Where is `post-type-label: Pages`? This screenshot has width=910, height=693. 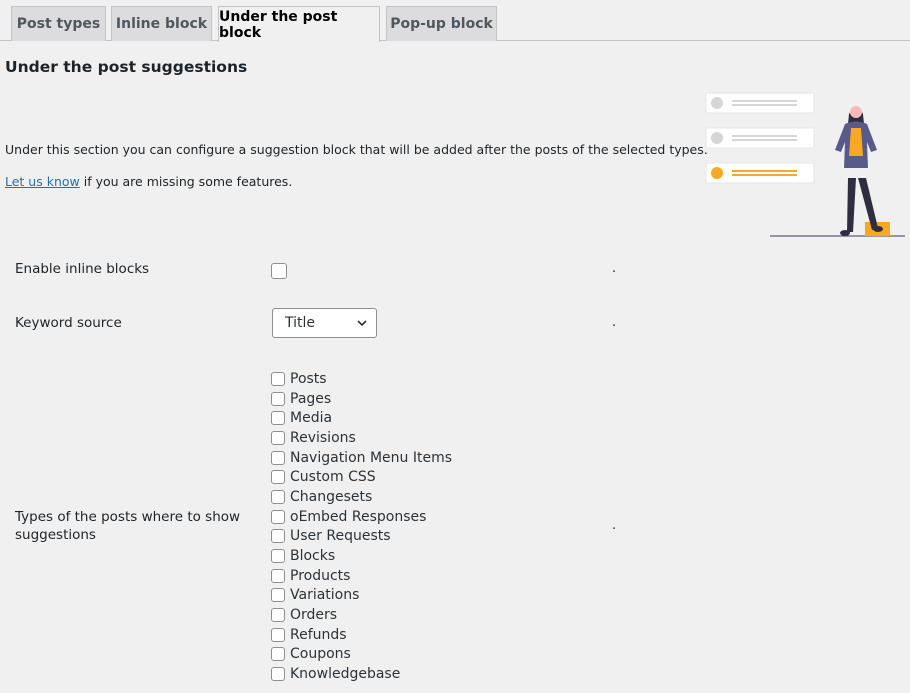
post-type-label: Pages is located at coordinates (311, 398).